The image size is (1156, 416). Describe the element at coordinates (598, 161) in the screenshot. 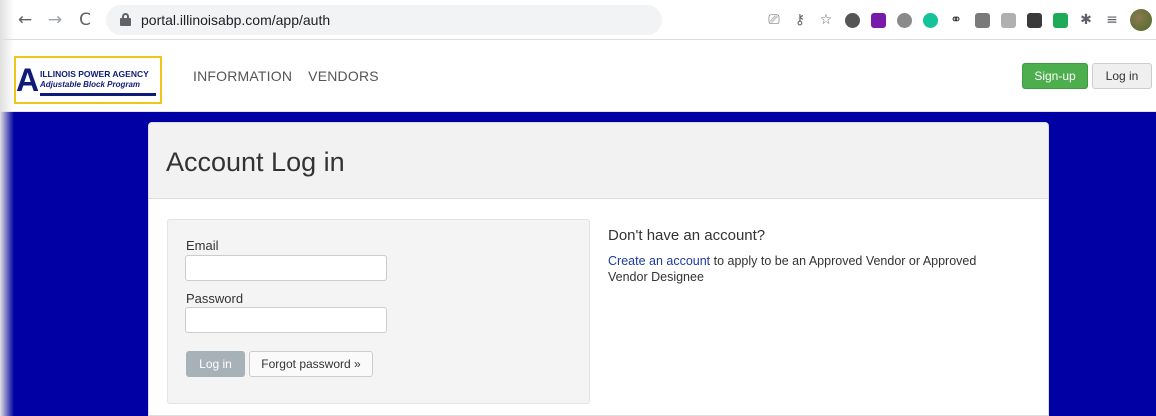

I see `panel-header: Account Log in` at that location.